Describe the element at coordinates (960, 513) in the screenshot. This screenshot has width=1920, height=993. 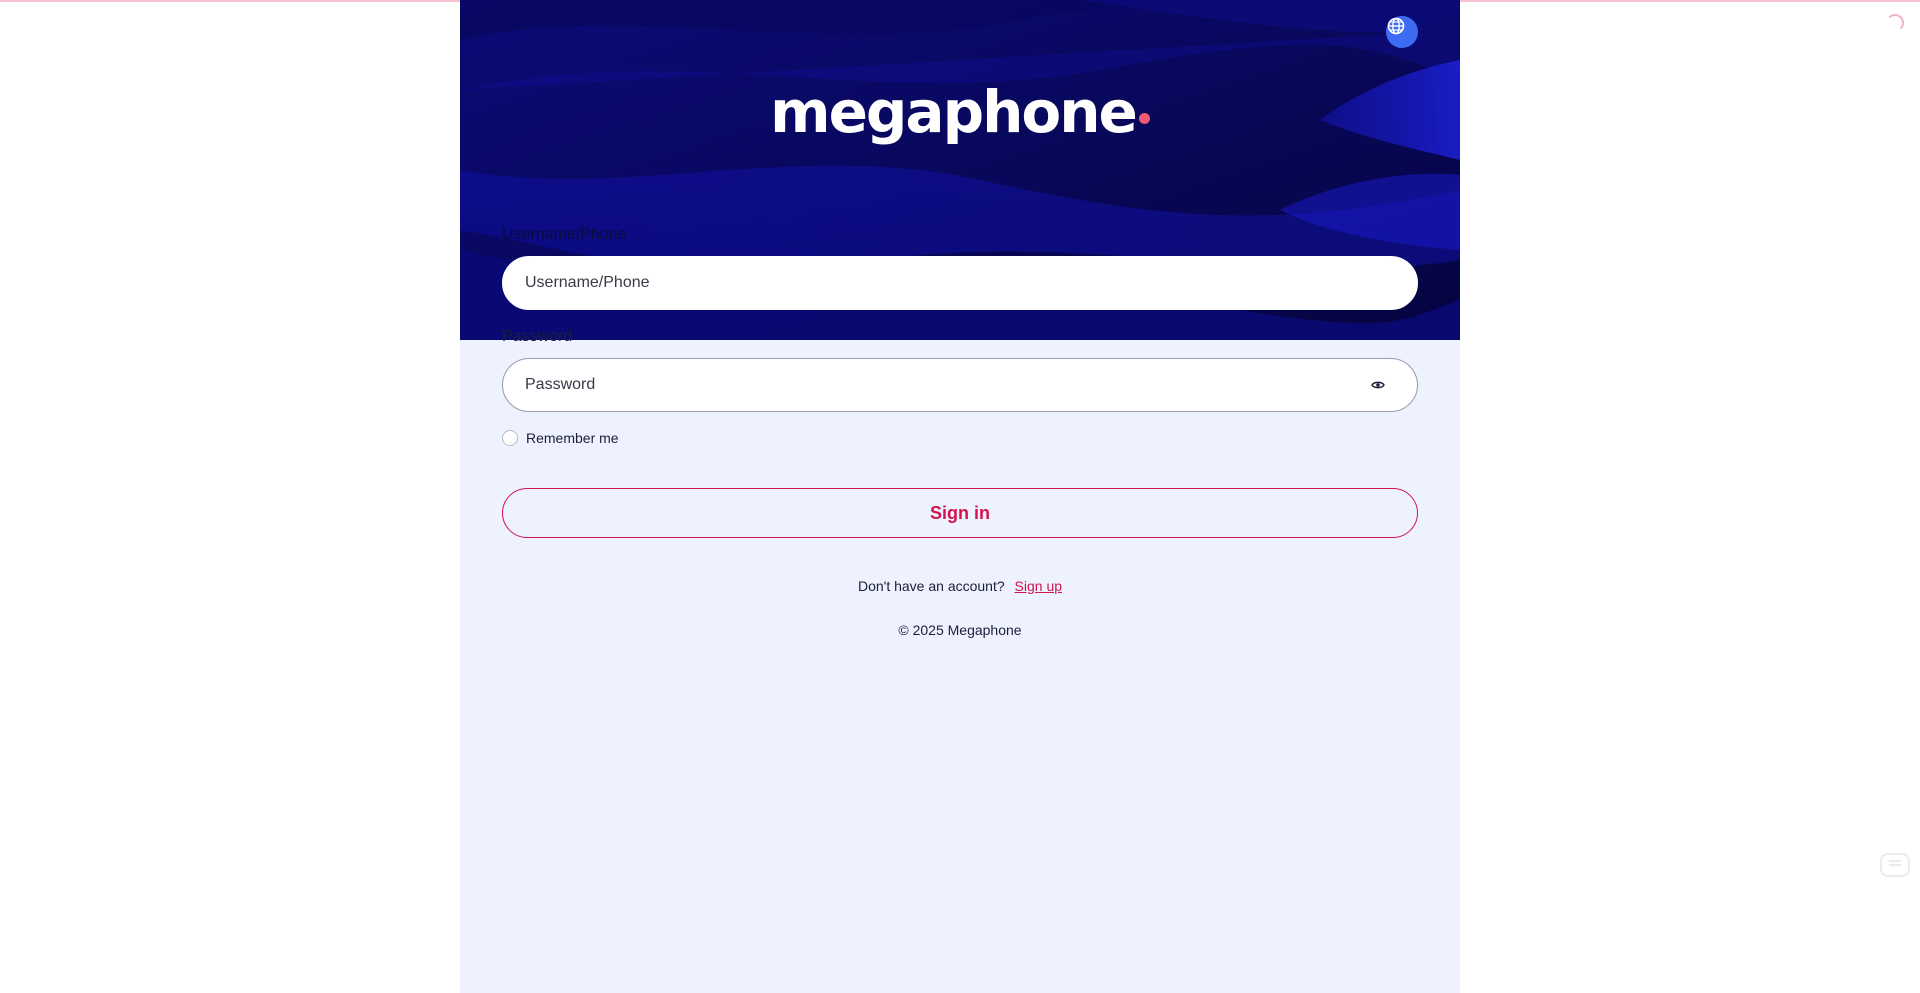
I see `sign-in-button: Sign in` at that location.